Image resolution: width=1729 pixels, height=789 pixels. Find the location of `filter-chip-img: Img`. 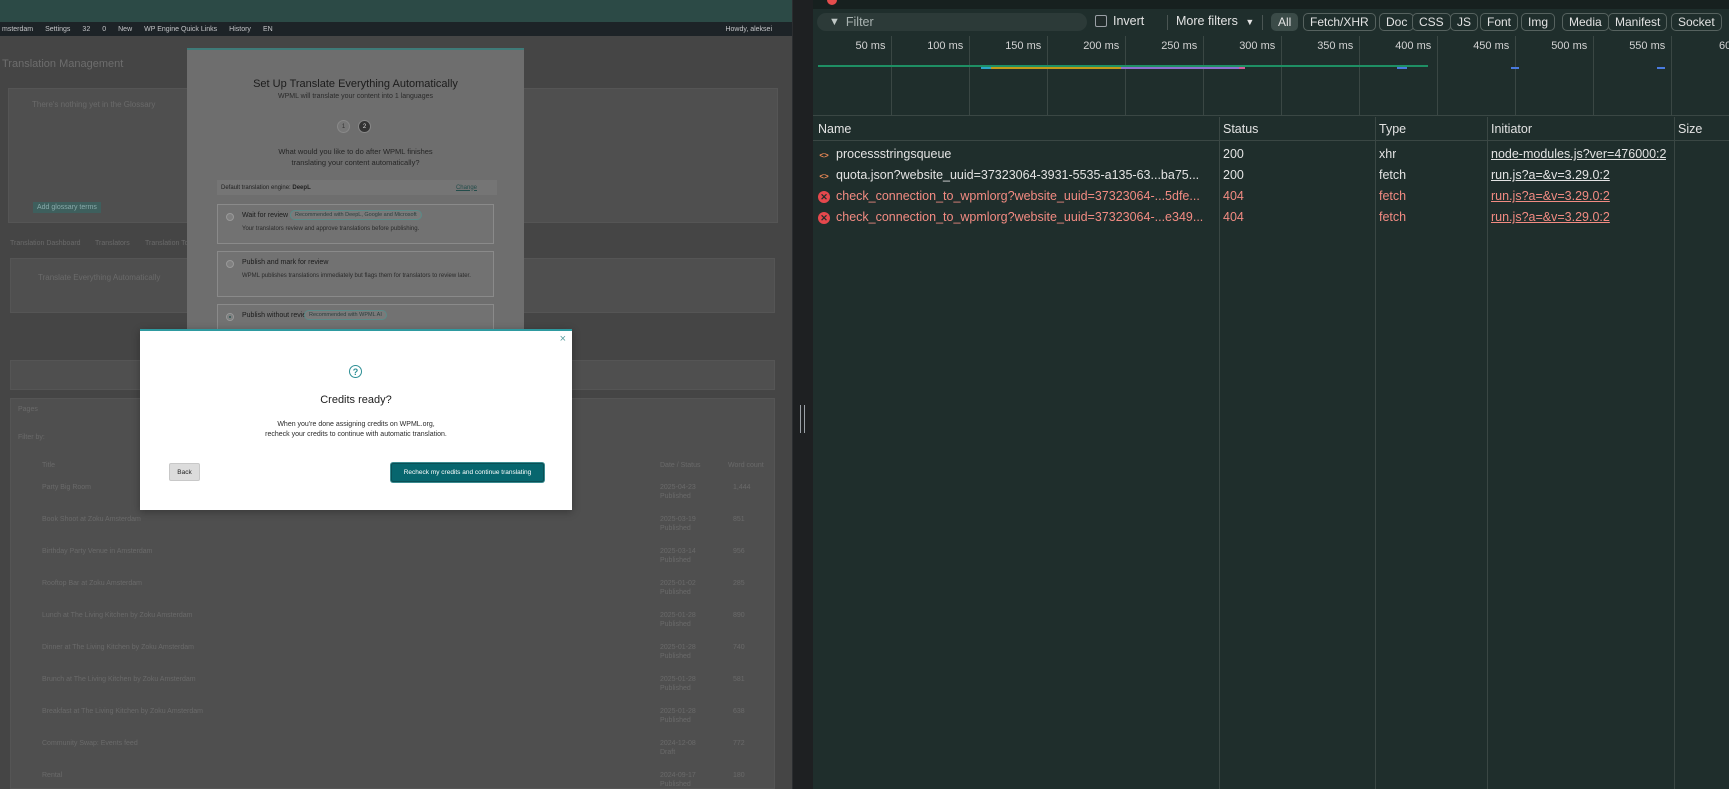

filter-chip-img: Img is located at coordinates (1538, 22).